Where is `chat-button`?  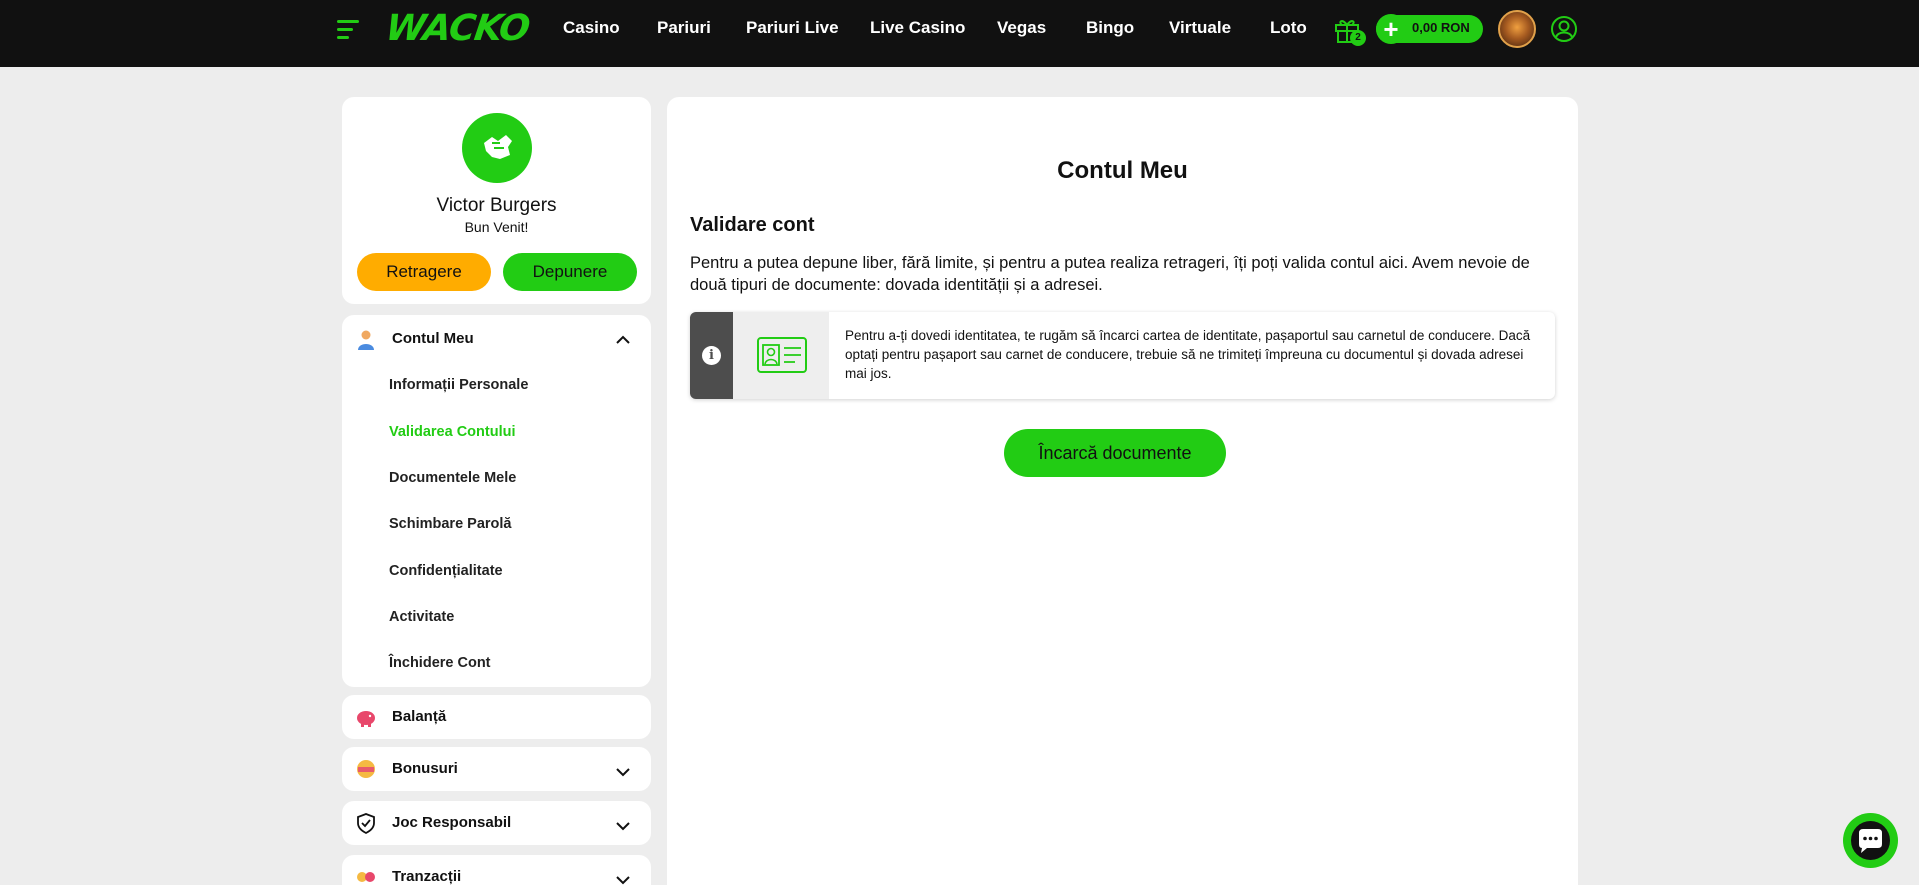
chat-button is located at coordinates (1870, 840).